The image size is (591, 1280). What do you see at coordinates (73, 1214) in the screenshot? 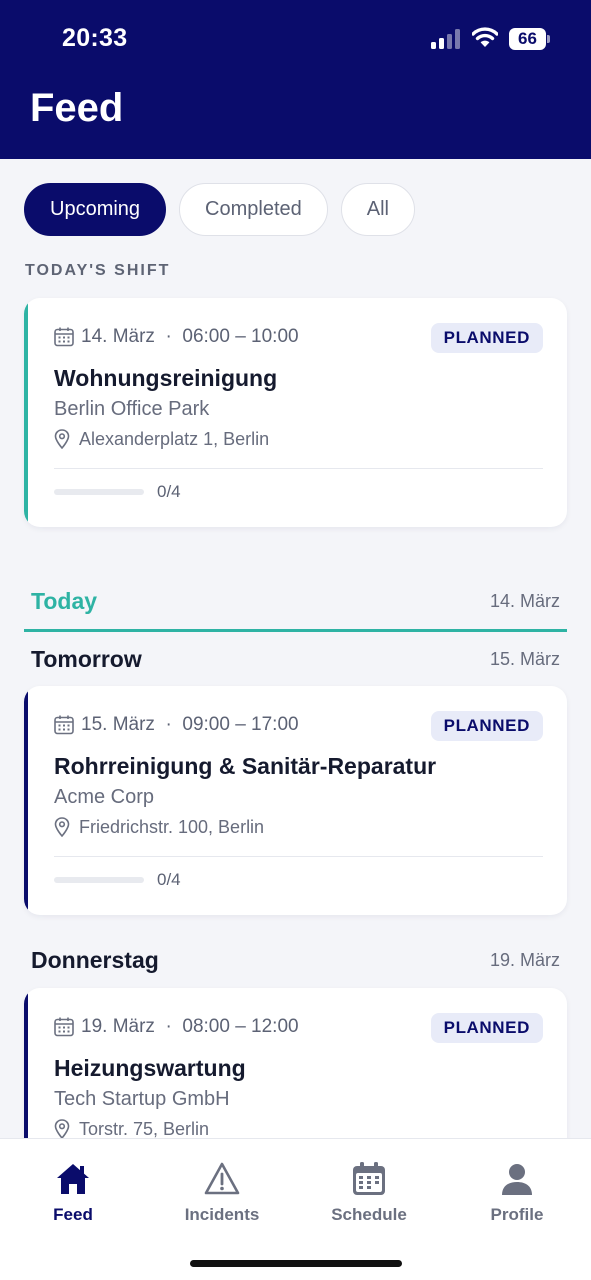
I see `tab-label: Feed` at bounding box center [73, 1214].